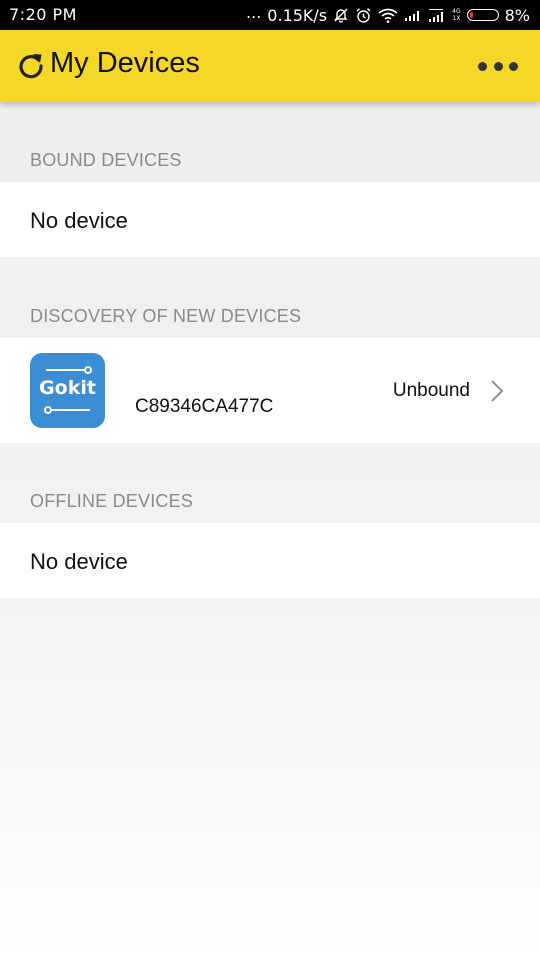 Image resolution: width=540 pixels, height=960 pixels. Describe the element at coordinates (166, 316) in the screenshot. I see `section-header-discovery: DISCOVERY OF NEW DEVICES` at that location.